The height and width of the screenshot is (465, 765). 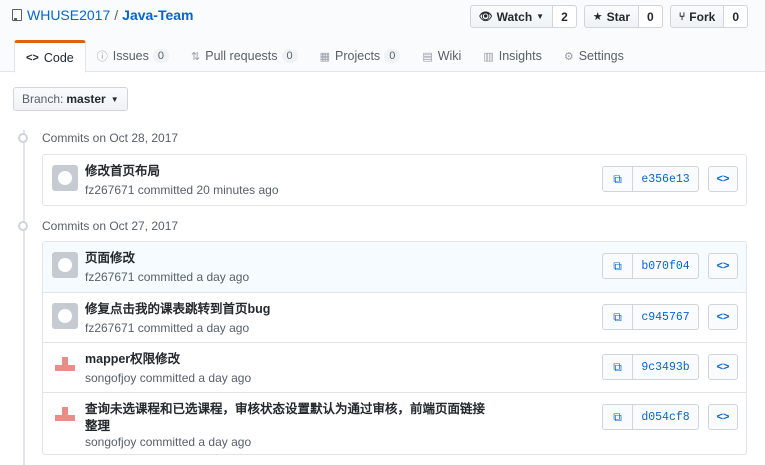 I want to click on tab-code: <> Code, so click(x=50, y=56).